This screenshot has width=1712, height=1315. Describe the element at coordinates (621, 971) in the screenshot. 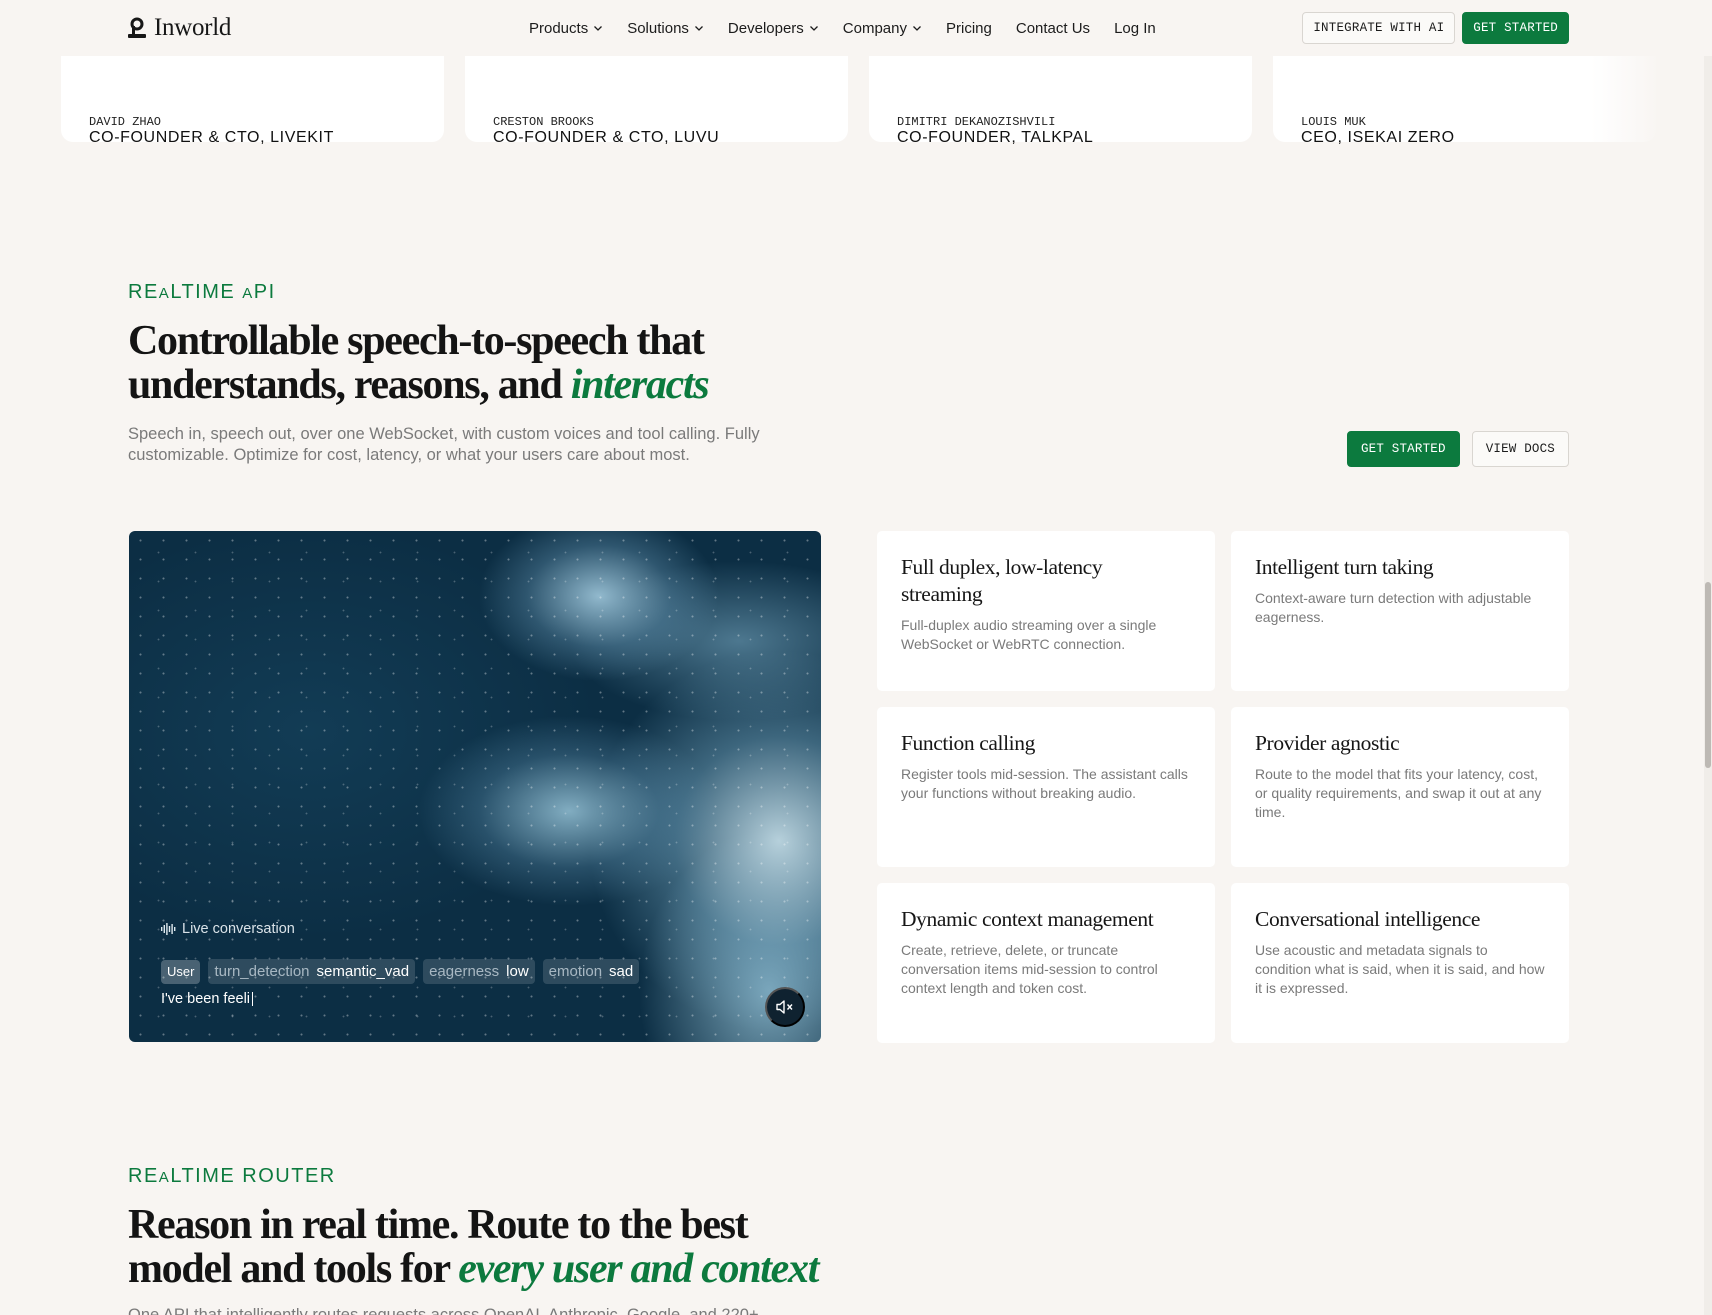

I see `param-value: sad` at that location.